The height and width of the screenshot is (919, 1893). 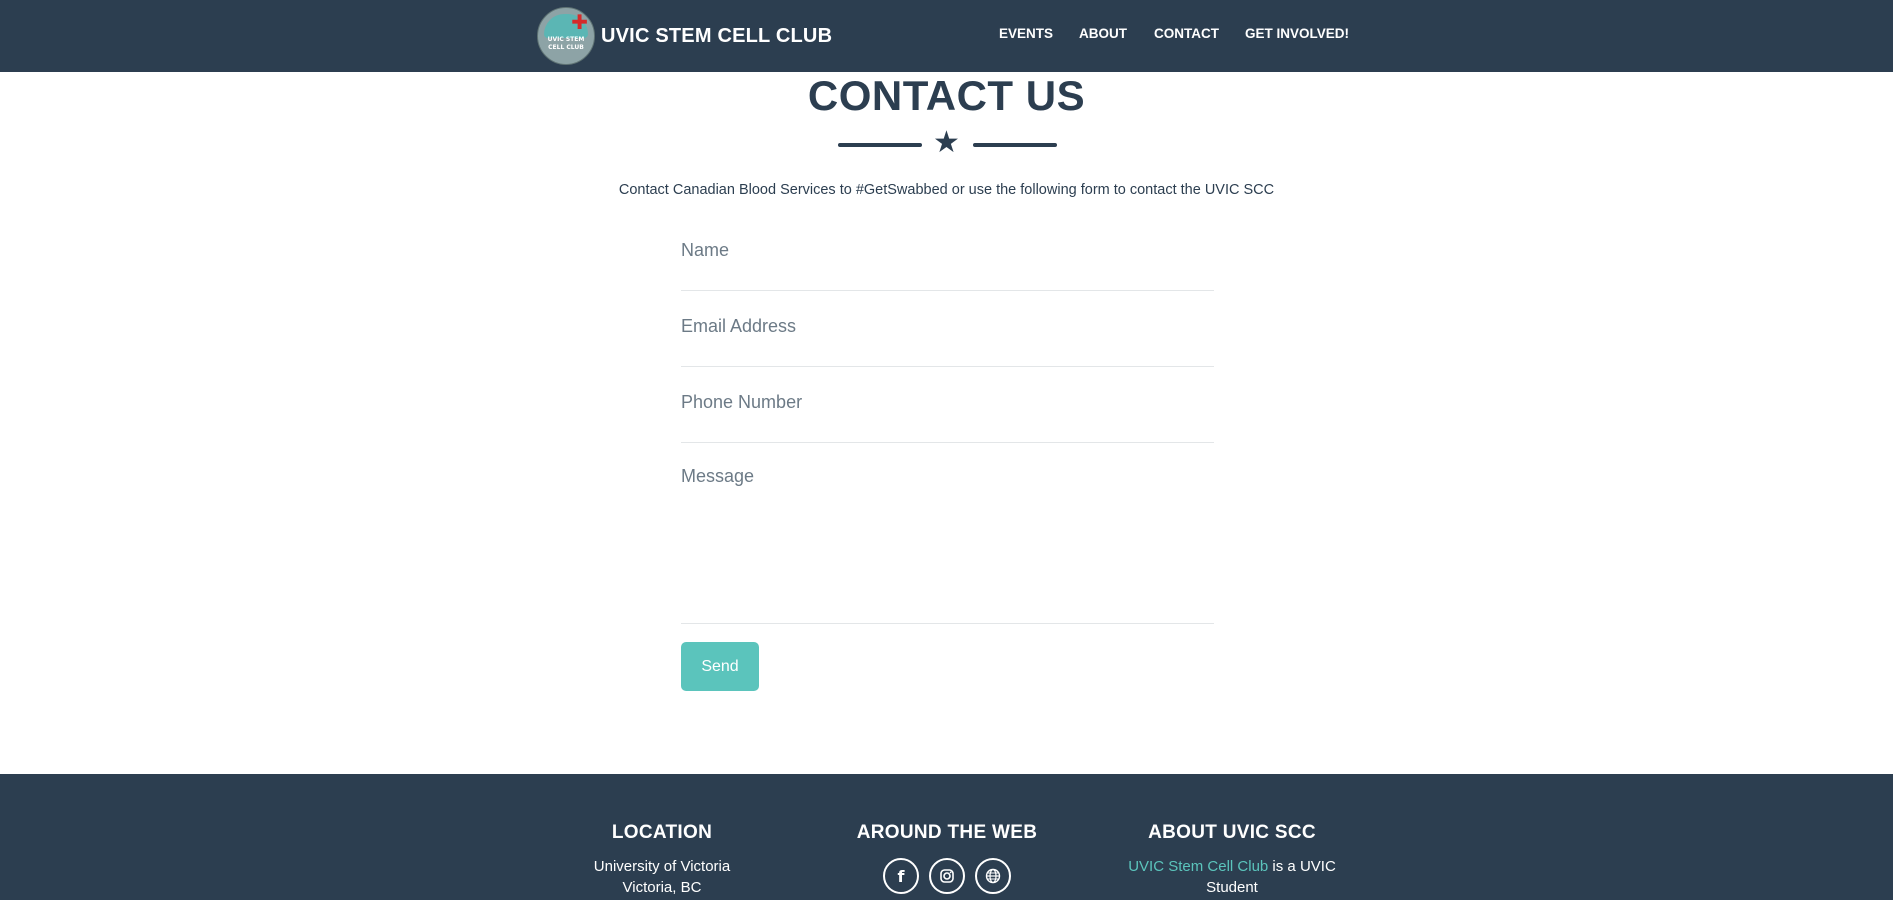 What do you see at coordinates (947, 402) in the screenshot?
I see `phone-input` at bounding box center [947, 402].